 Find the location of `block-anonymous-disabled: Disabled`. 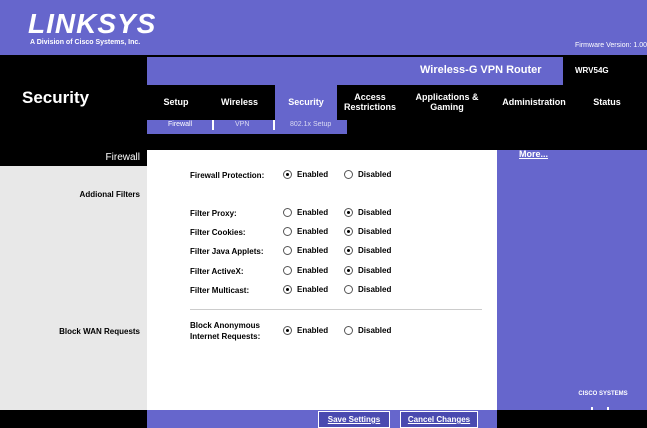

block-anonymous-disabled: Disabled is located at coordinates (367, 330).